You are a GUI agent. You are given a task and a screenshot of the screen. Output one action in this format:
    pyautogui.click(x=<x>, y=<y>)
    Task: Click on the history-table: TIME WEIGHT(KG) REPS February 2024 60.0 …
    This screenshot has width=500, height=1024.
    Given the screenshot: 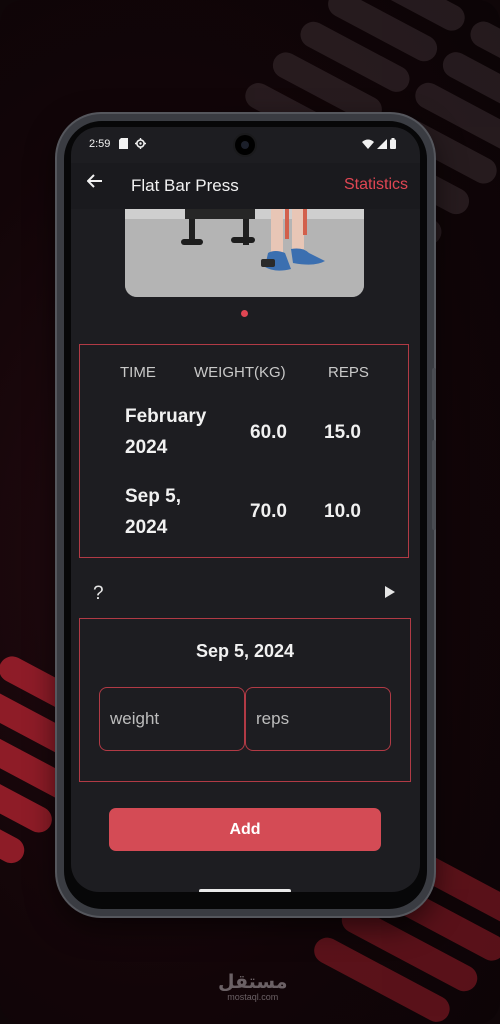 What is the action you would take?
    pyautogui.click(x=244, y=451)
    